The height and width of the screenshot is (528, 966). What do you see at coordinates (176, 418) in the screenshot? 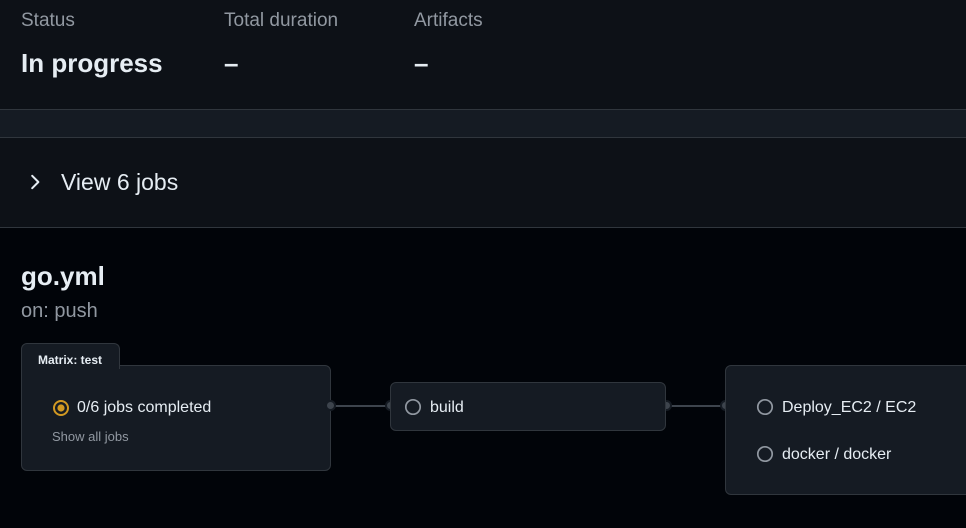
I see `matrix-job-card: 0/6 jobs completed Show all jobs` at bounding box center [176, 418].